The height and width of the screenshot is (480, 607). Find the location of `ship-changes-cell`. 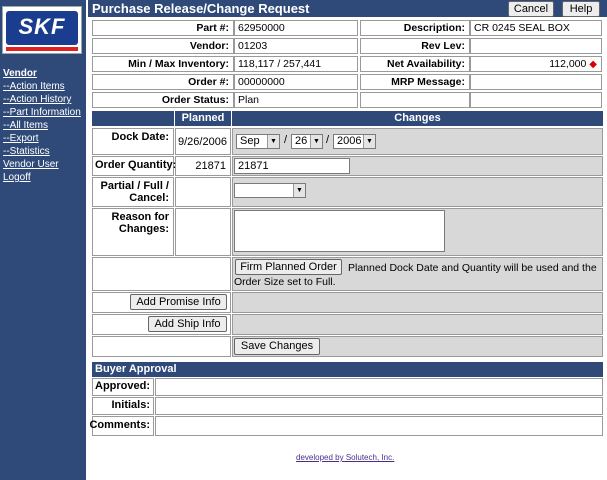

ship-changes-cell is located at coordinates (417, 324).